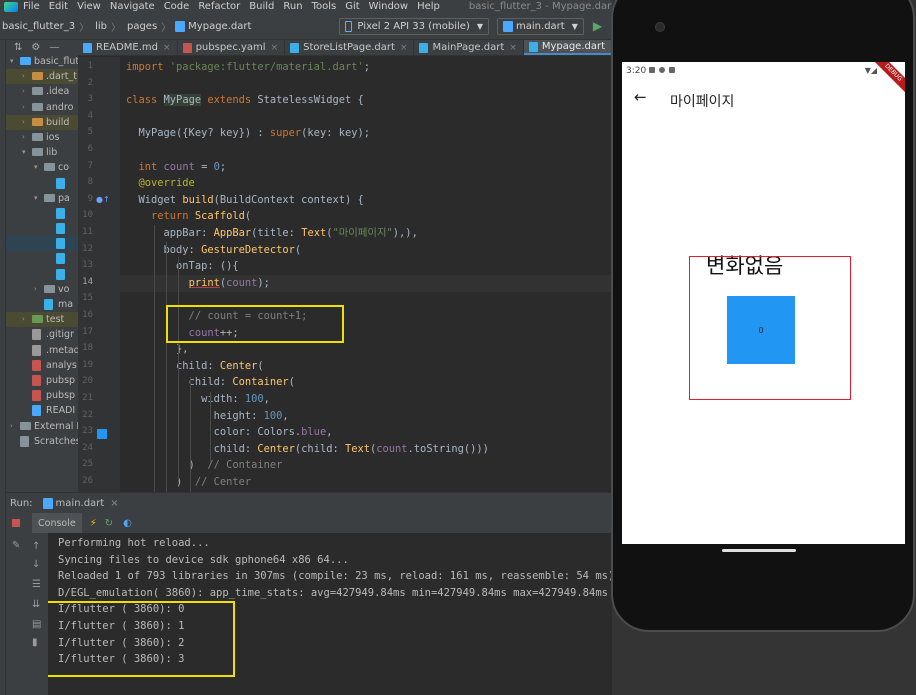 The width and height of the screenshot is (916, 695). I want to click on menu-item-window: Window, so click(388, 6).